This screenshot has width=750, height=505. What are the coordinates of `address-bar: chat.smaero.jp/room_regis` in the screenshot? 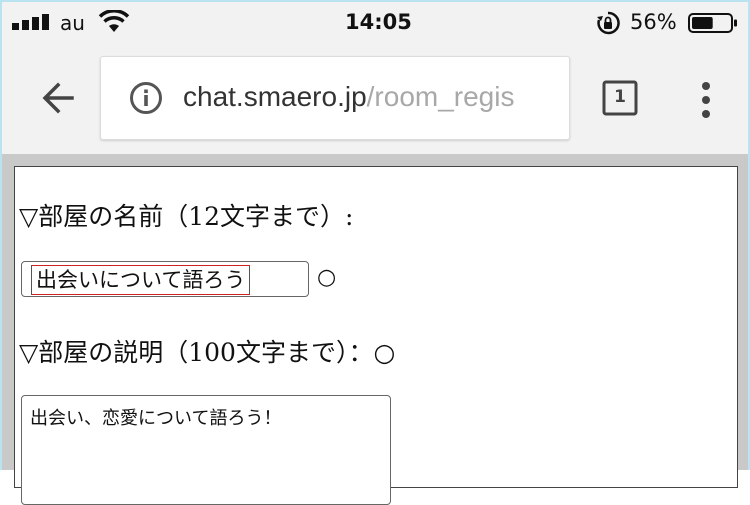 It's located at (335, 98).